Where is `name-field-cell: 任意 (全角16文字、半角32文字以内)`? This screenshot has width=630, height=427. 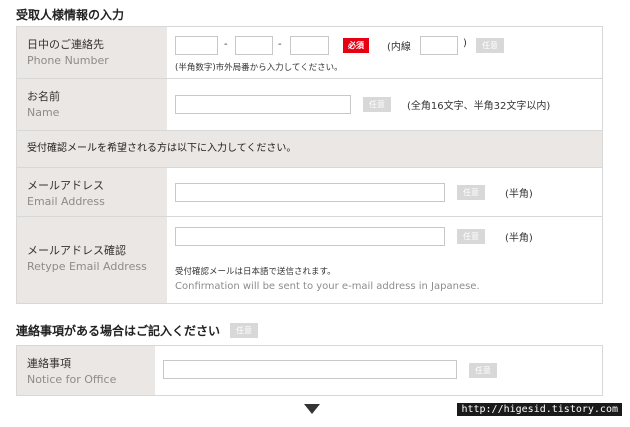
name-field-cell: 任意 (全角16文字、半角32文字以内) is located at coordinates (384, 104).